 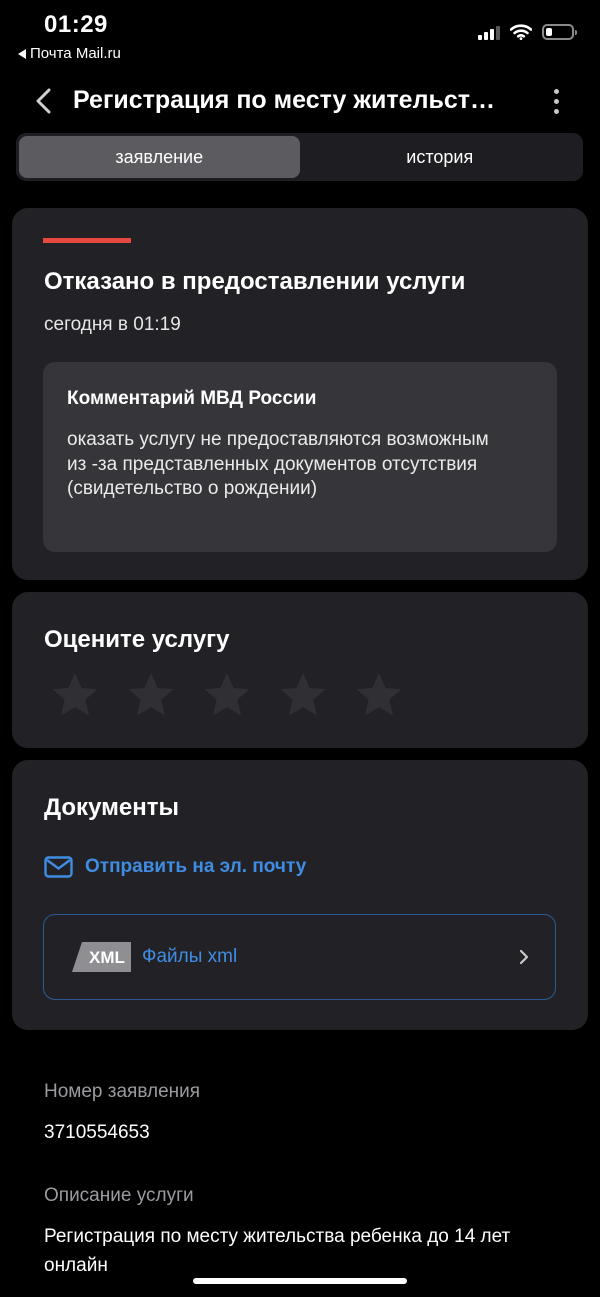 I want to click on application-number-value: 3710554653, so click(x=97, y=1132).